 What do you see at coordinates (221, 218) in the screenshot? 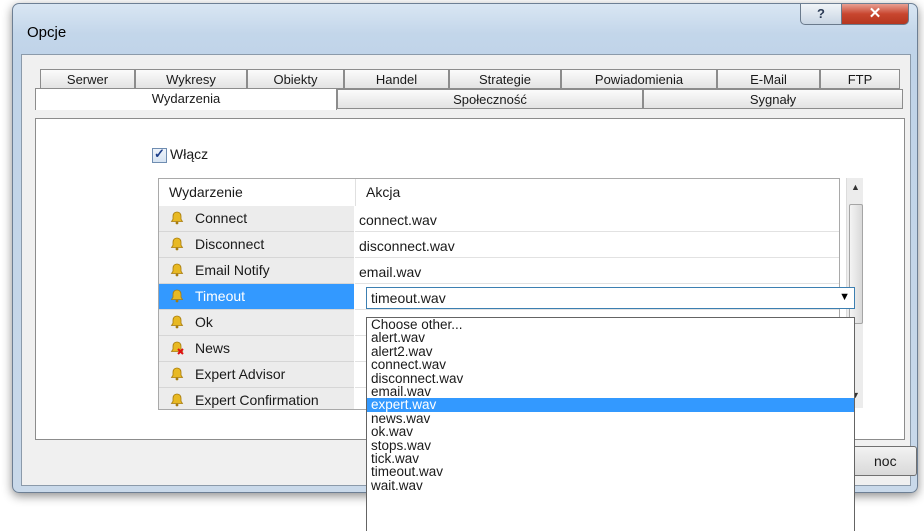
I see `event-name: Connect` at bounding box center [221, 218].